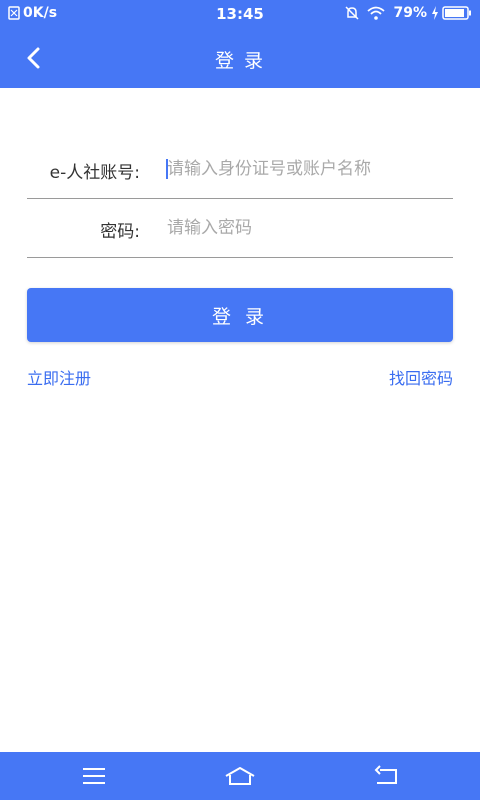 Image resolution: width=480 pixels, height=800 pixels. I want to click on wifi-icon, so click(376, 13).